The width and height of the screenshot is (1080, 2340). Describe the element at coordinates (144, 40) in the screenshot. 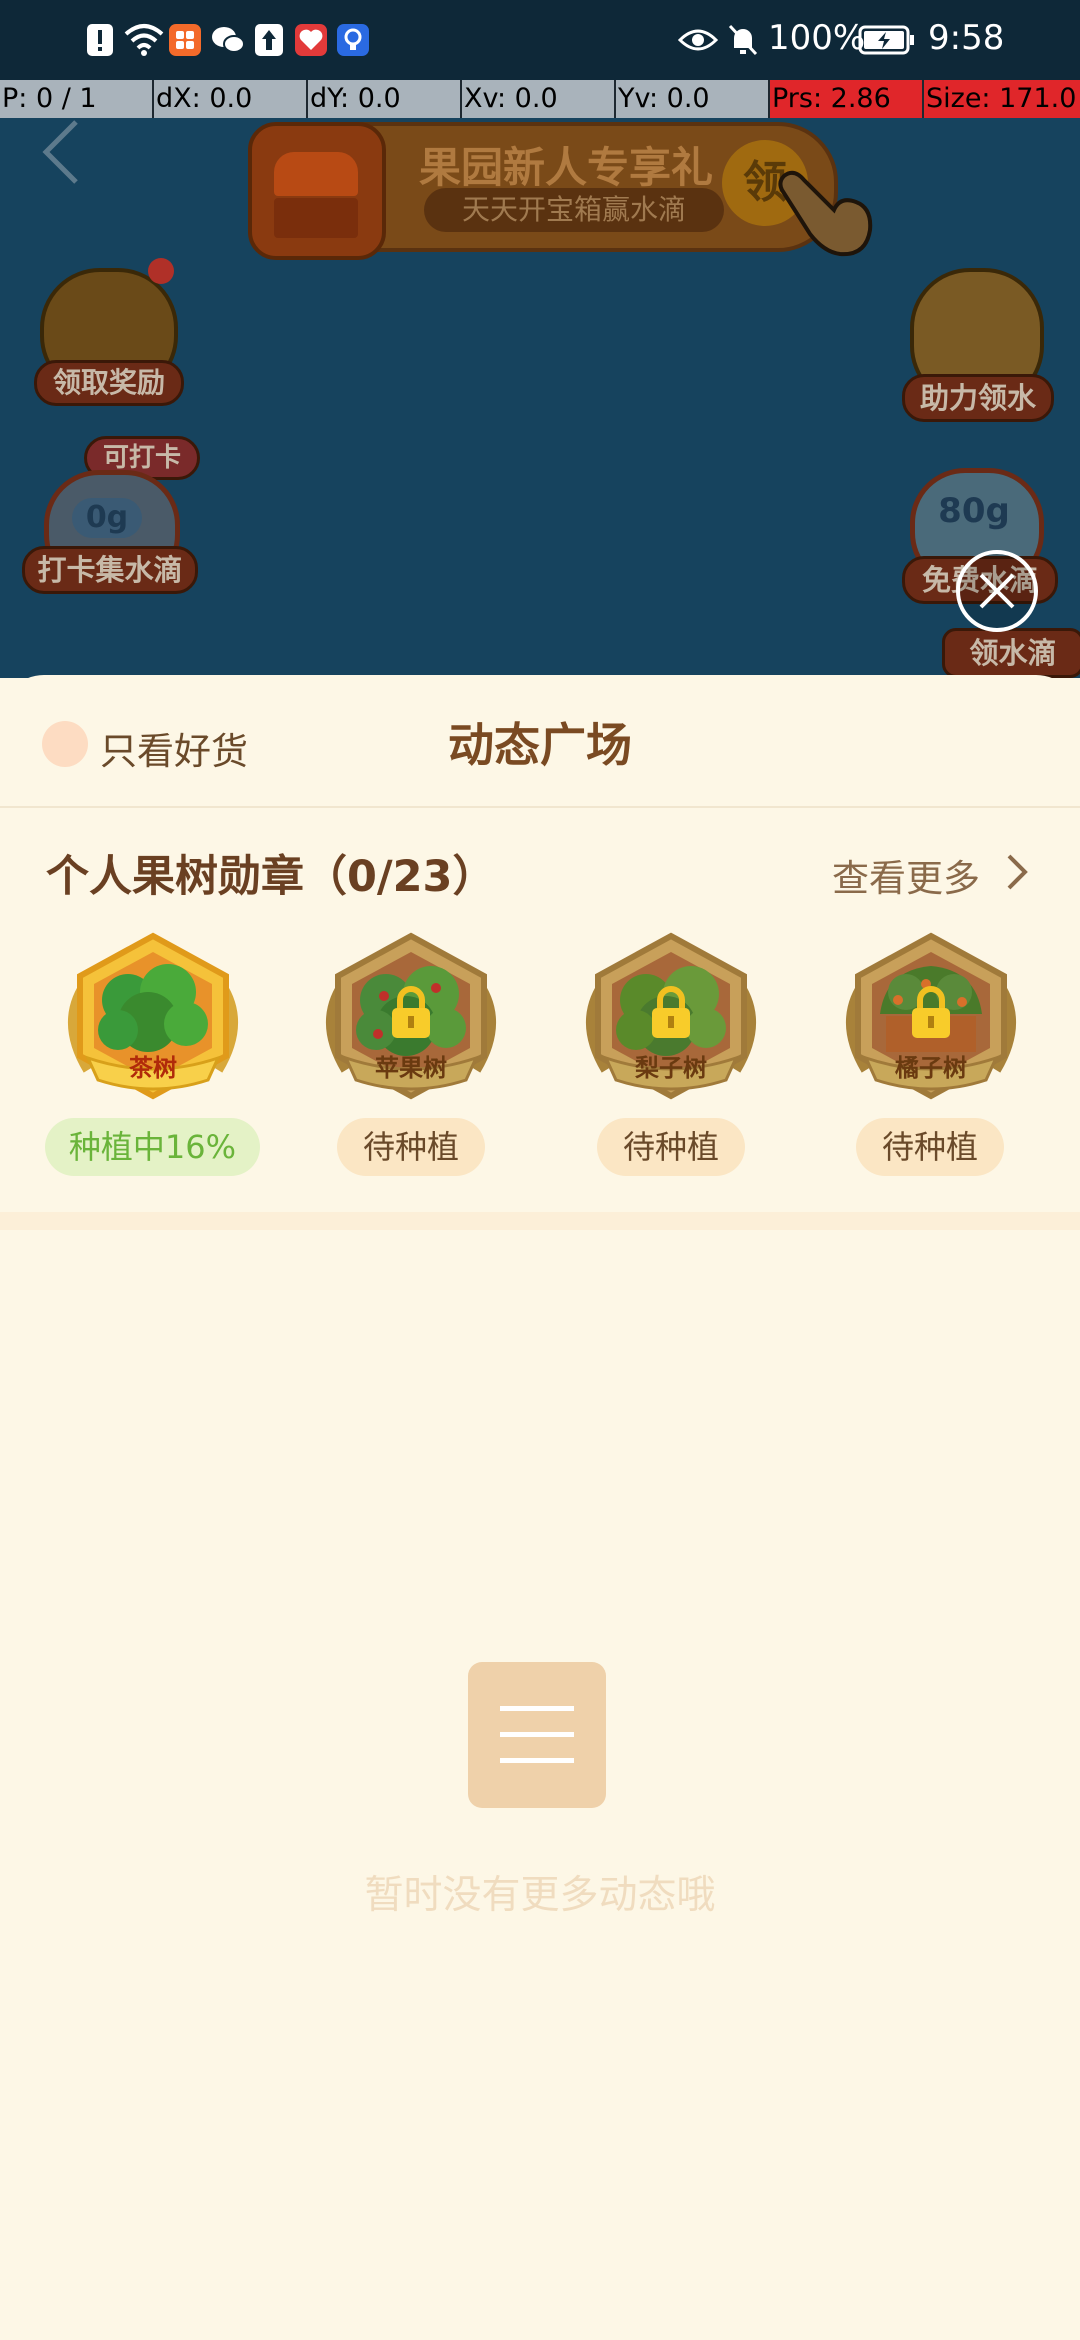

I see `wifi-icon` at that location.